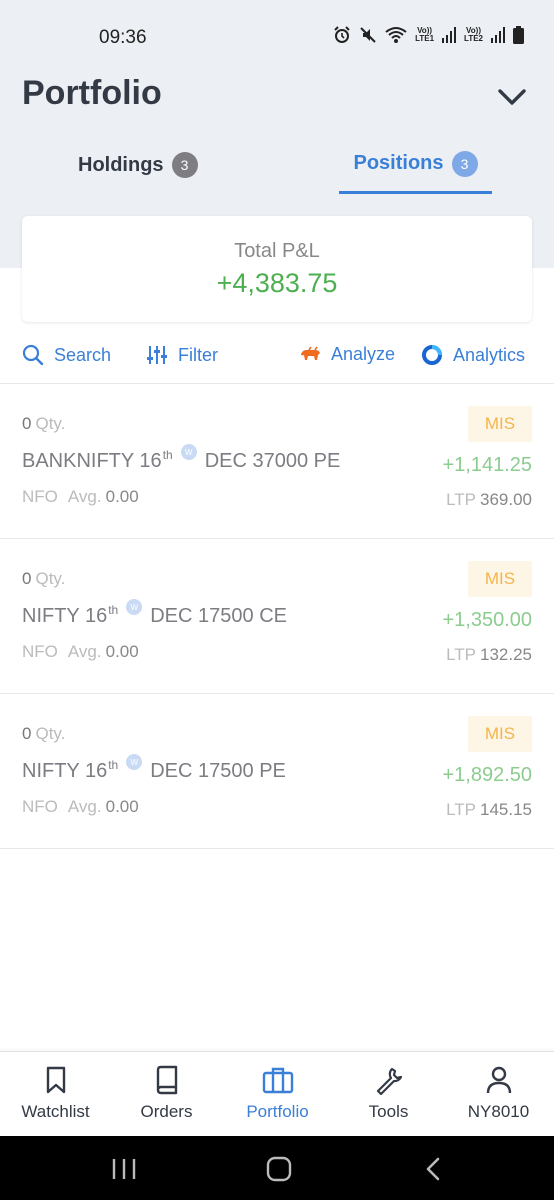  I want to click on mute-icon, so click(368, 35).